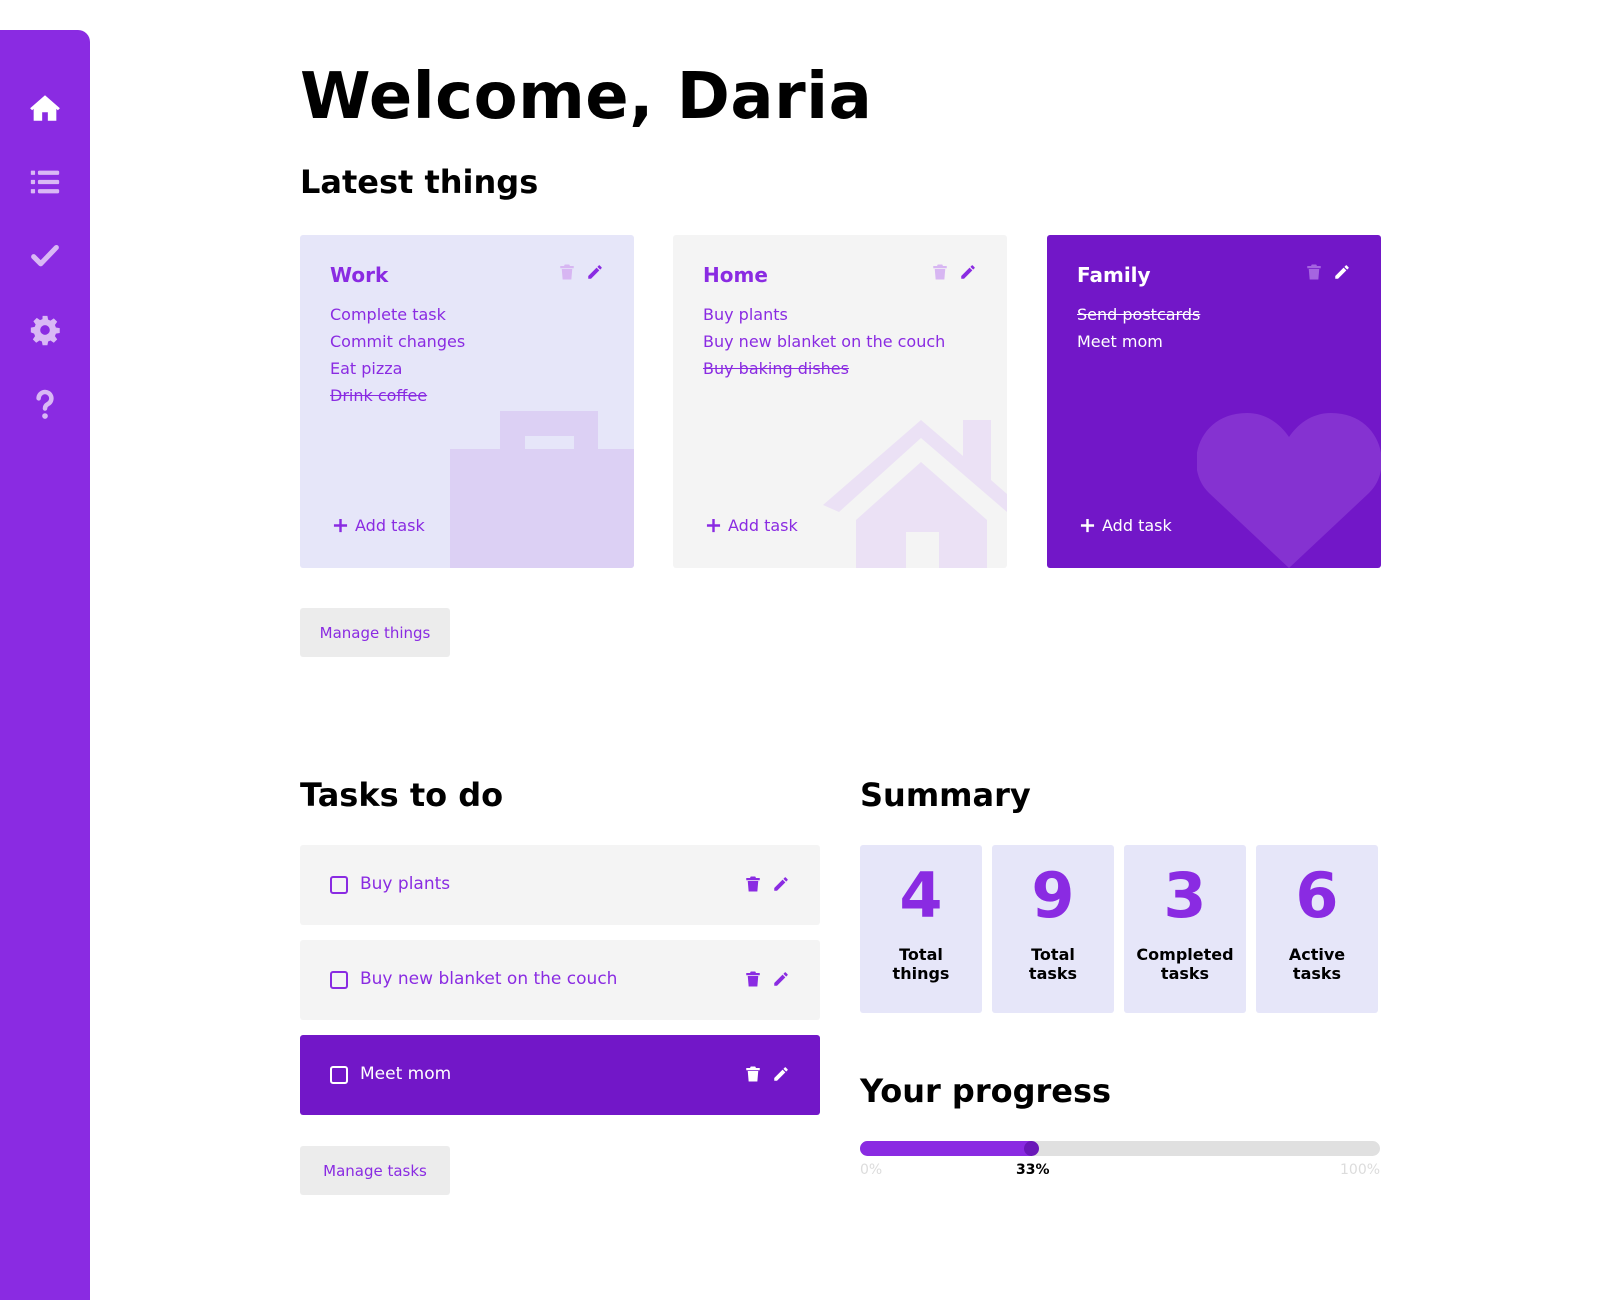 The image size is (1600, 1300). I want to click on home-icon, so click(45, 108).